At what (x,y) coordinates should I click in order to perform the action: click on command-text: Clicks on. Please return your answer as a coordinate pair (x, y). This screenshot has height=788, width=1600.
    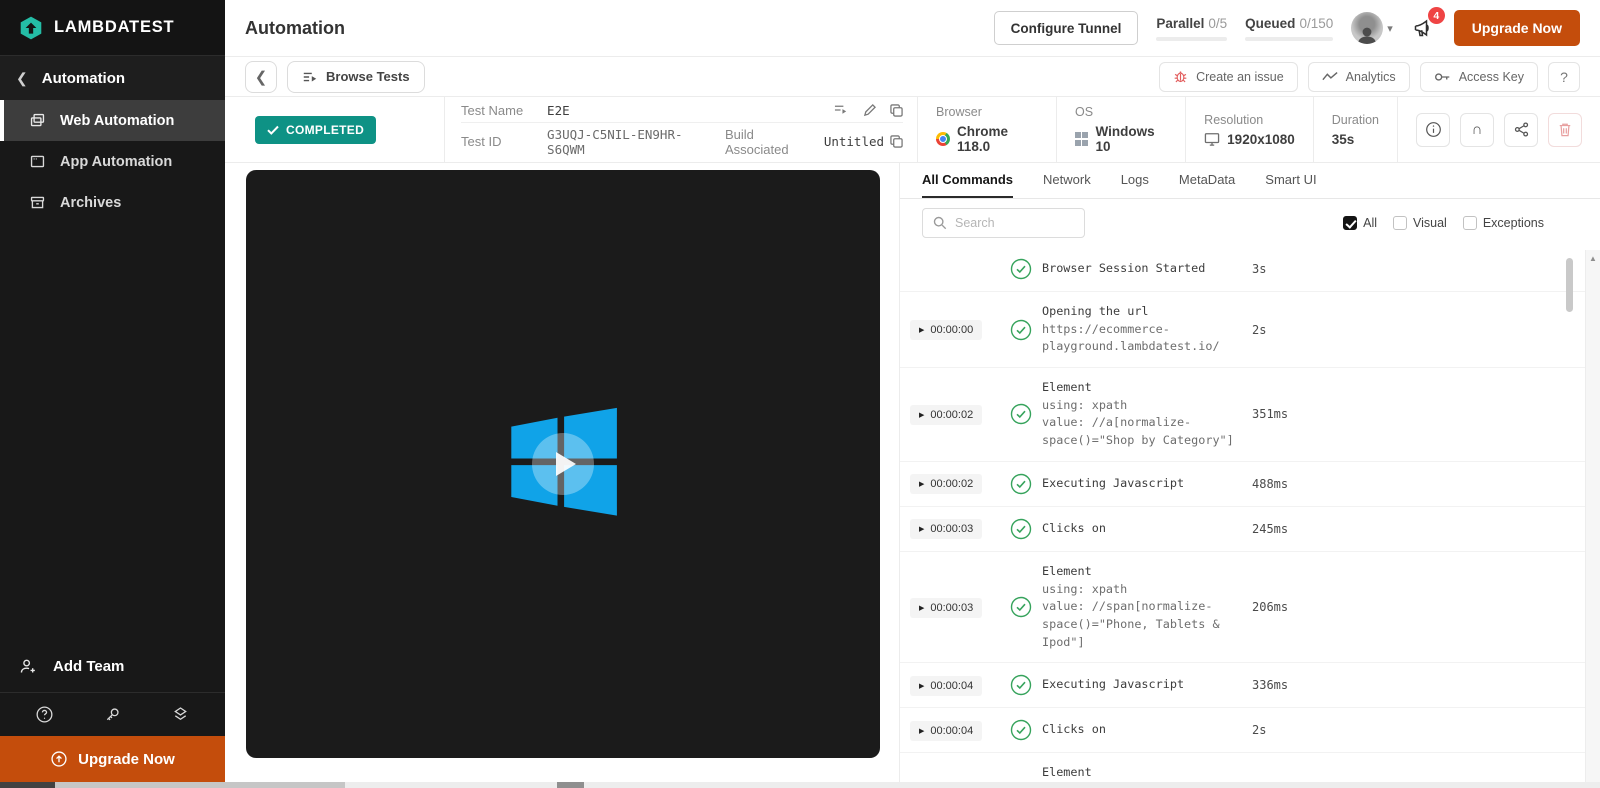
    Looking at the image, I should click on (1074, 527).